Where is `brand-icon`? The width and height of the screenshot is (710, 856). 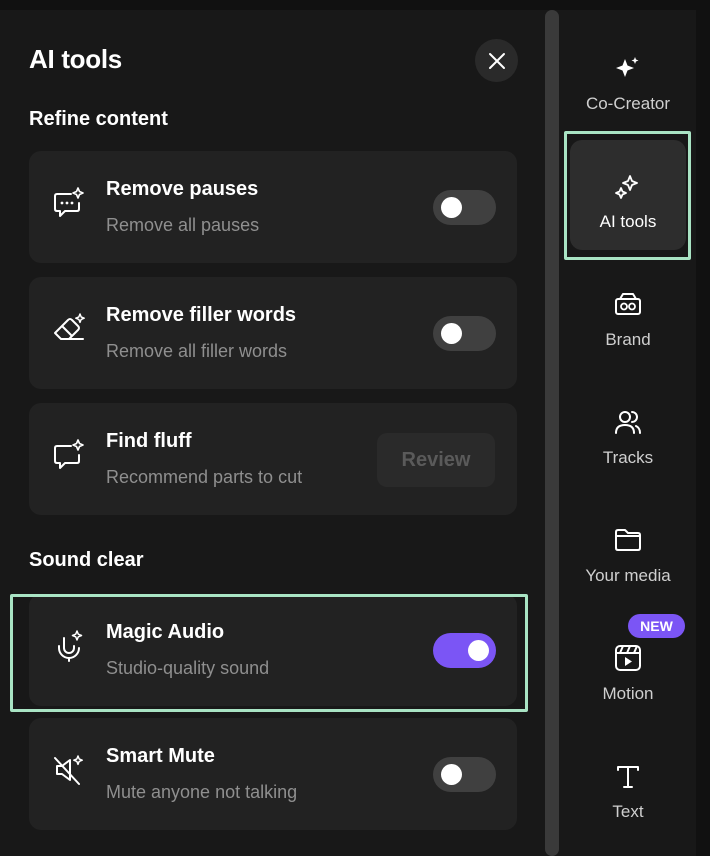
brand-icon is located at coordinates (628, 304).